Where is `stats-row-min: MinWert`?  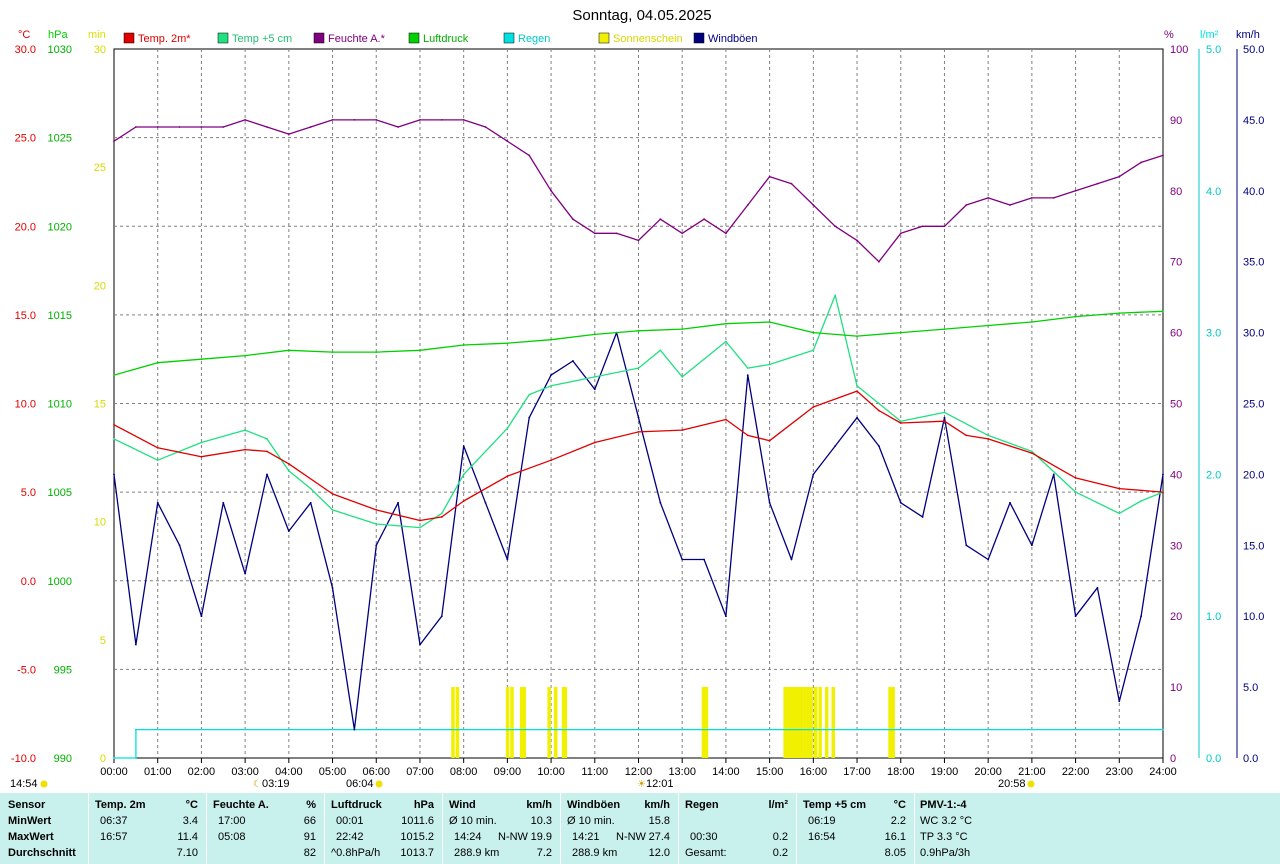
stats-row-min: MinWert is located at coordinates (30, 821).